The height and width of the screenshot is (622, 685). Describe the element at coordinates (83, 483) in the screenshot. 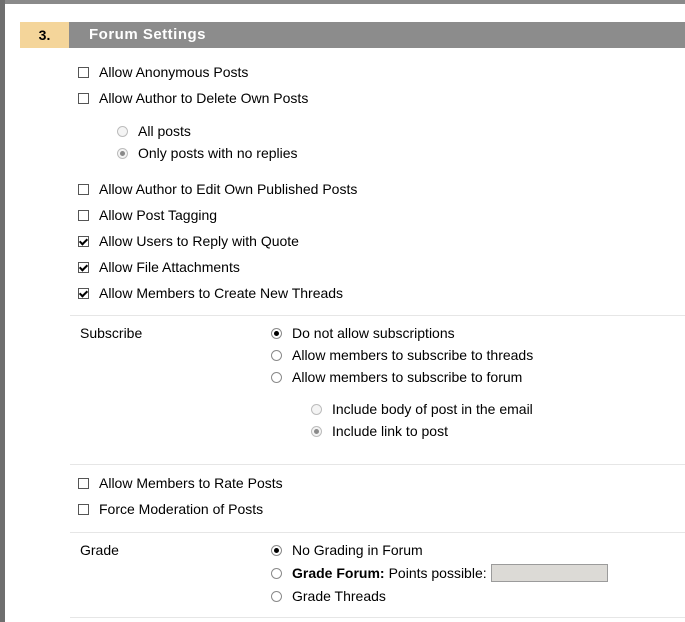

I see `rate-posts-checkbox` at that location.